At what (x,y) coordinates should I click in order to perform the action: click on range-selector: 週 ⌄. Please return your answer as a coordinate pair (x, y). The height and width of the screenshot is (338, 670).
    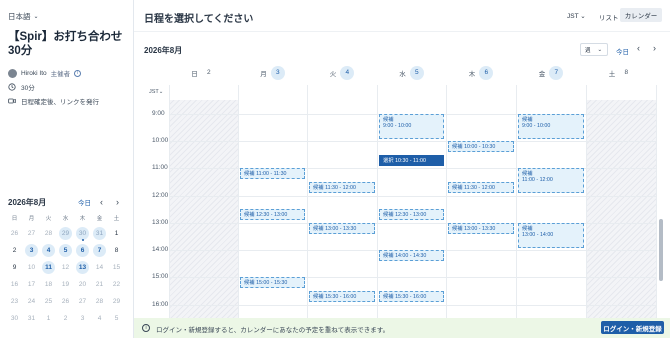
    Looking at the image, I should click on (594, 49).